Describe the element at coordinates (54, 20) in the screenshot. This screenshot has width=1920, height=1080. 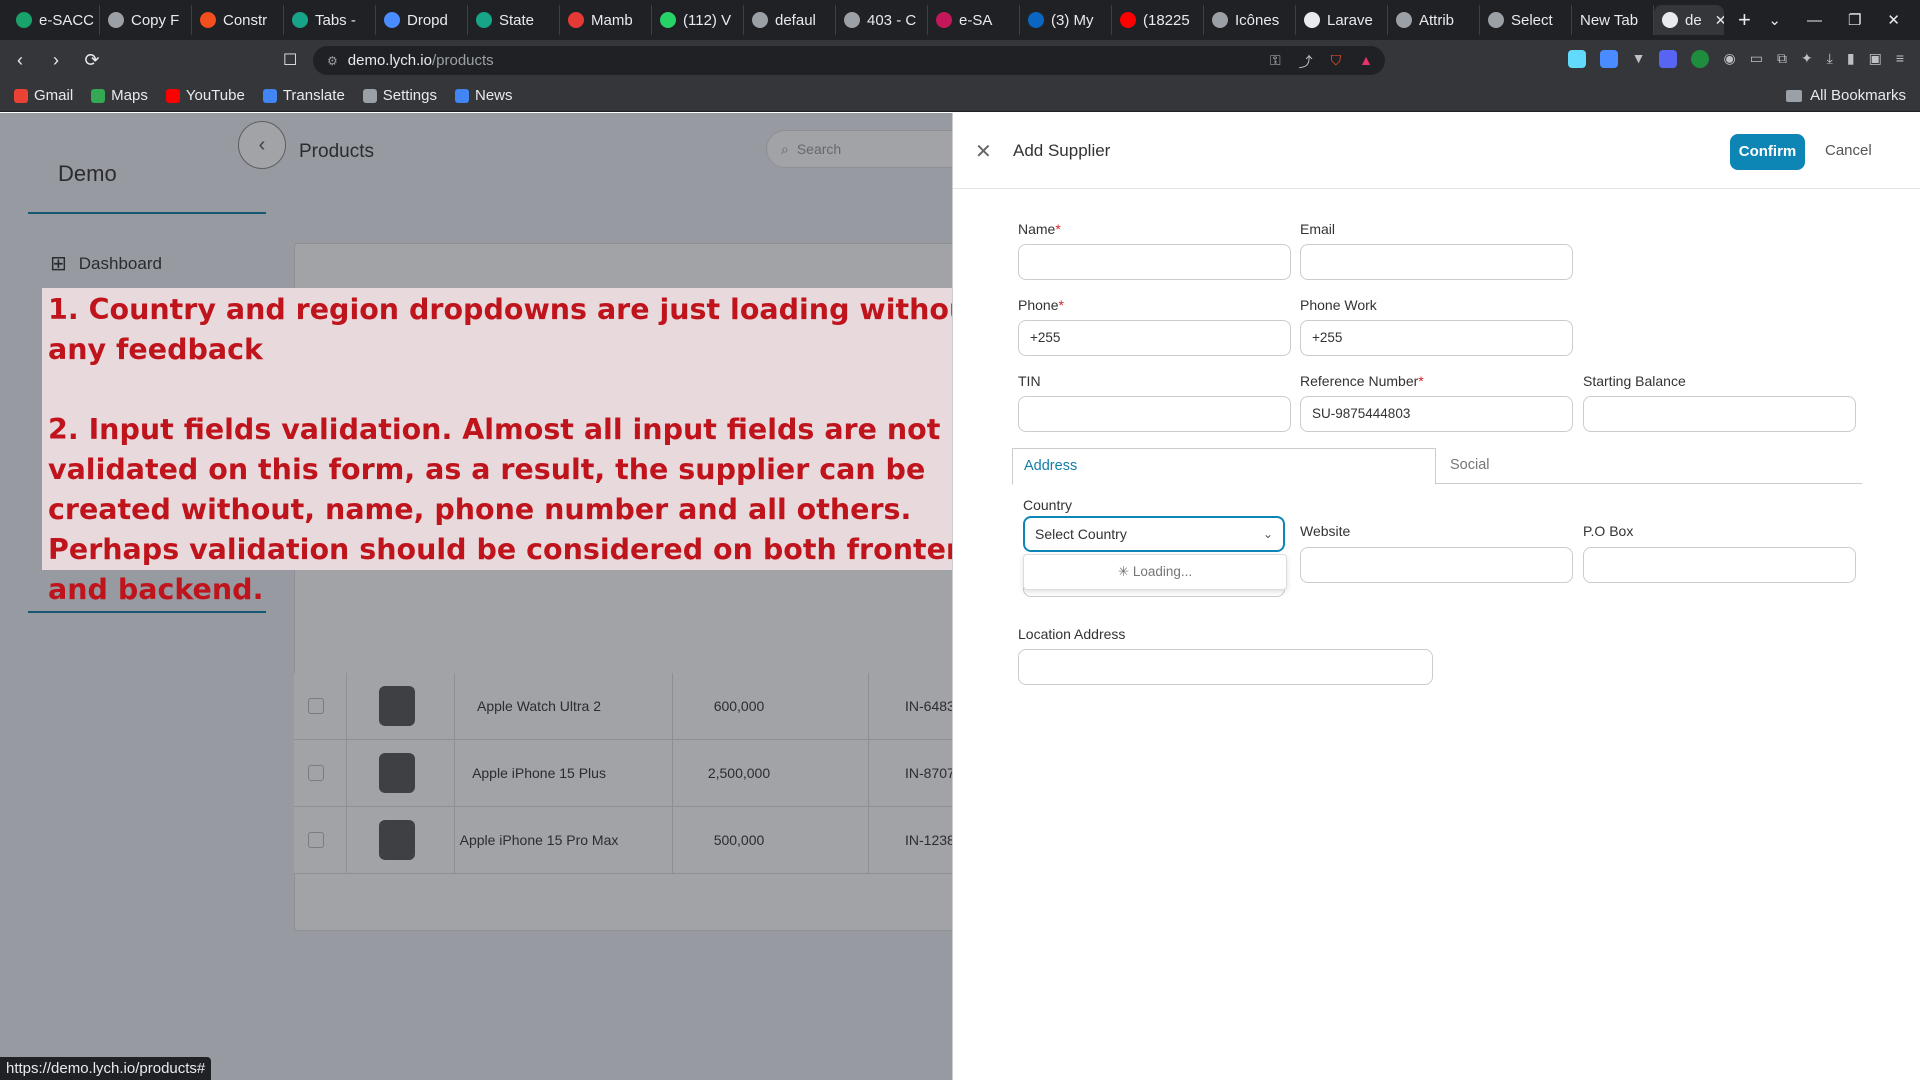
I see `browser-tab: e-SACC` at that location.